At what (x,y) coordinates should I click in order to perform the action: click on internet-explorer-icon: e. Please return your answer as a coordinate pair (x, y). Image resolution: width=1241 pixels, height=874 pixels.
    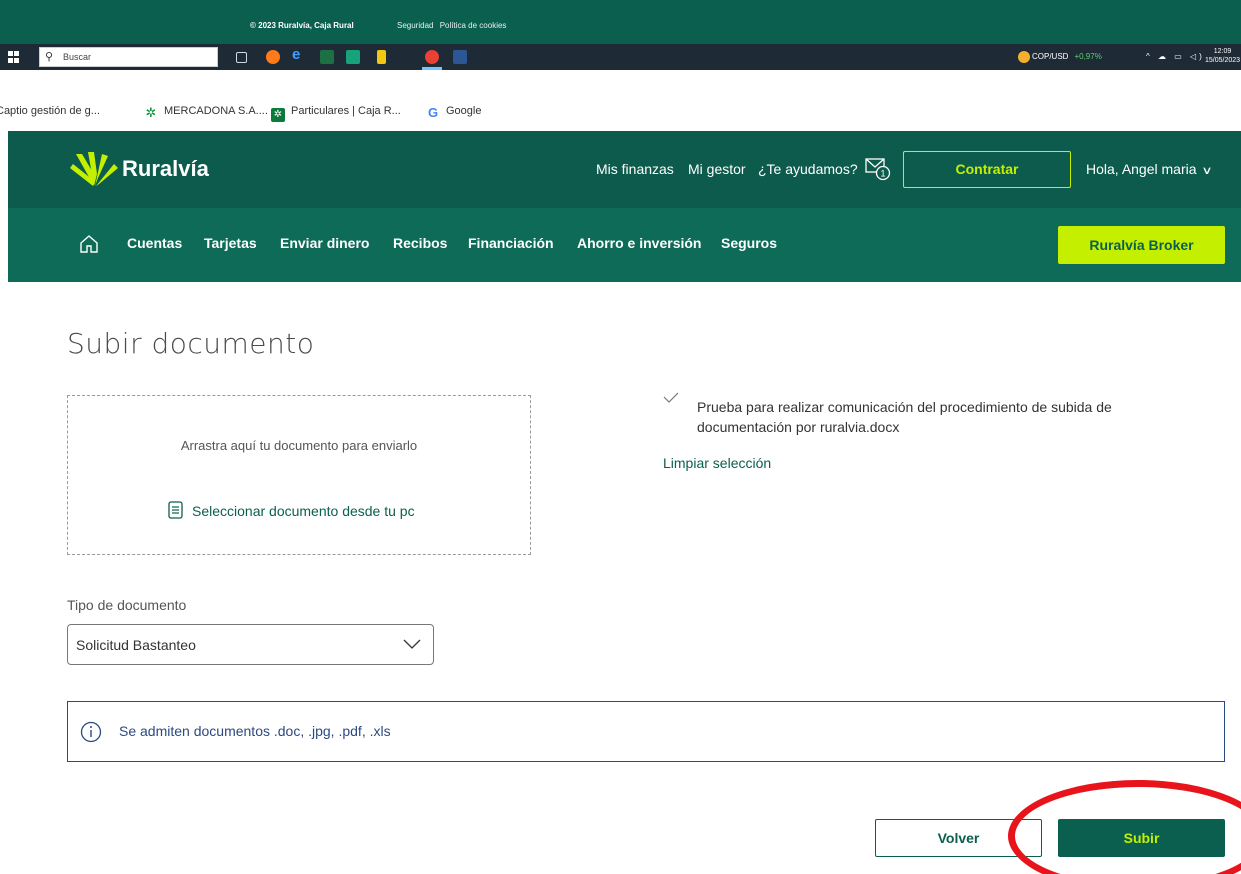
    Looking at the image, I should click on (299, 54).